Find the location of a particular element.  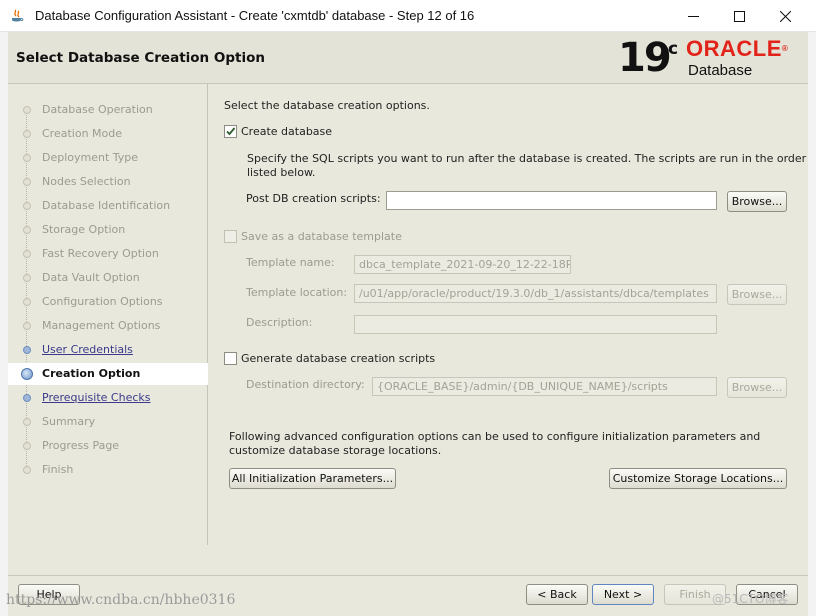

corner-watermark: @51CTO博客 is located at coordinates (750, 599).